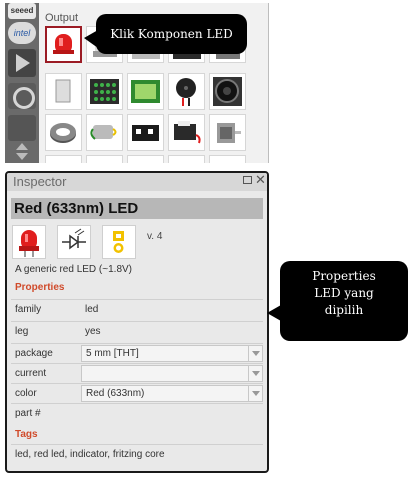 Image resolution: width=414 pixels, height=481 pixels. What do you see at coordinates (26, 393) in the screenshot?
I see `property-key: color` at bounding box center [26, 393].